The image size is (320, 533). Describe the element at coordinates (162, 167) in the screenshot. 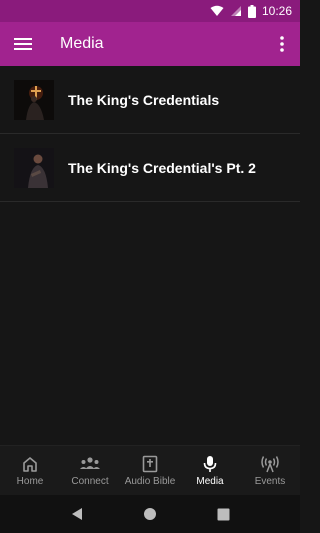

I see `media-title: The King's Credential's Pt. 2` at that location.